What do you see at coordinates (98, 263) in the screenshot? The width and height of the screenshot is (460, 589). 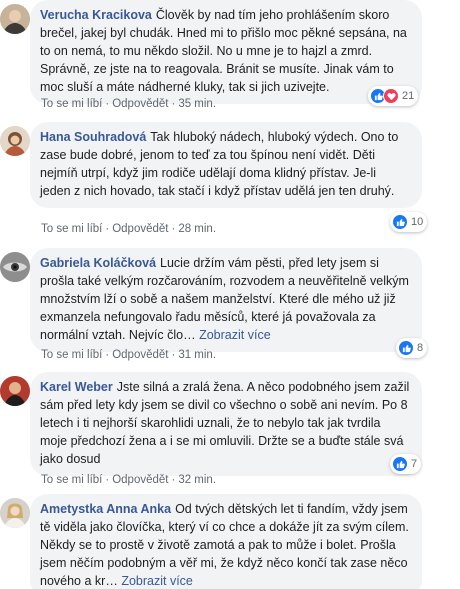 I see `comment-author: Gabriela Koláčková` at bounding box center [98, 263].